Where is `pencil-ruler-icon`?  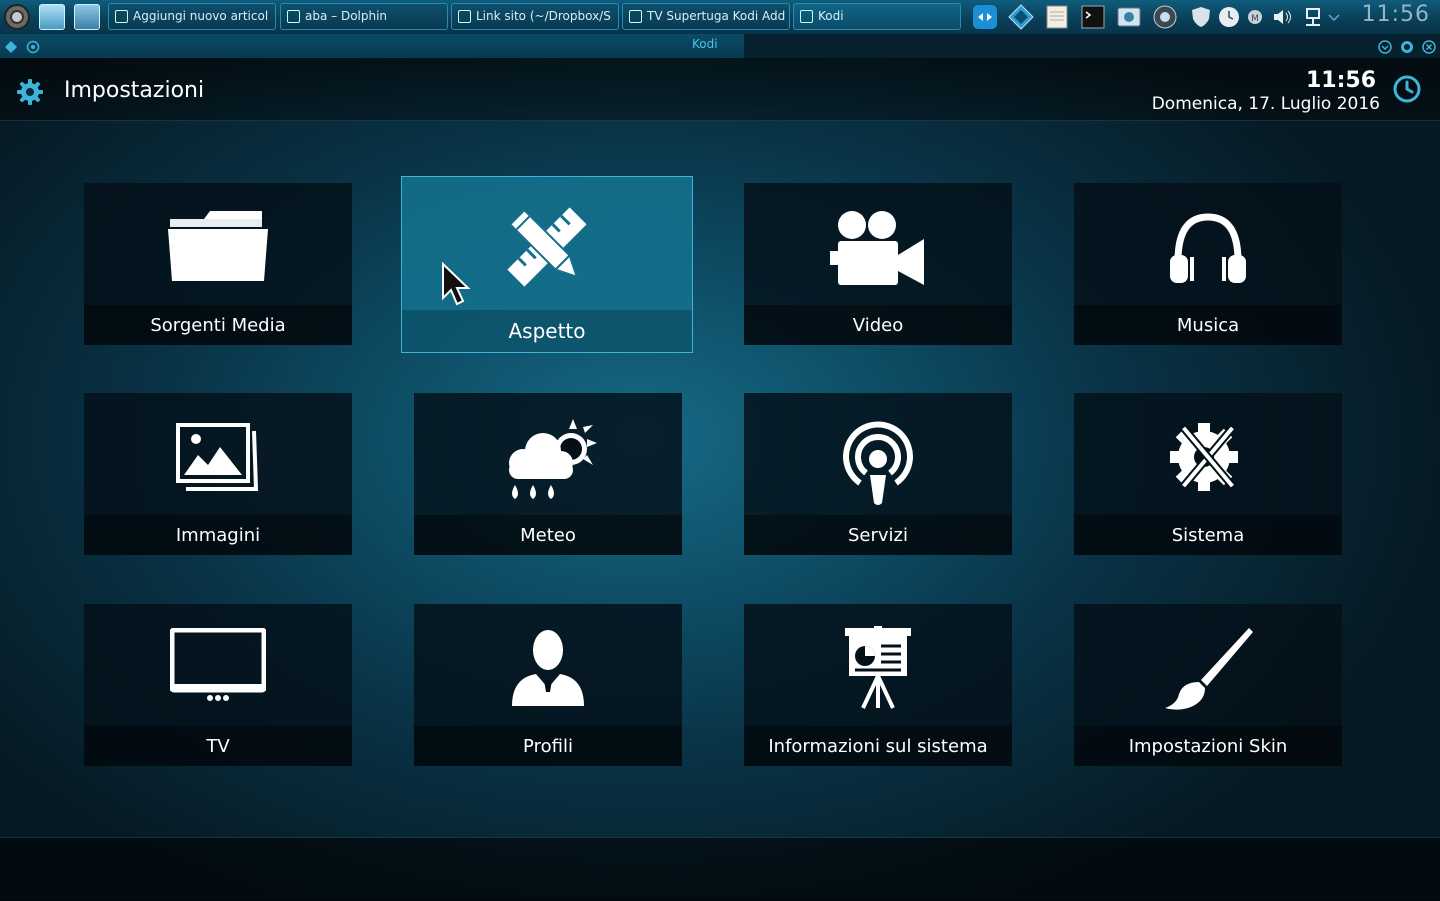 pencil-ruler-icon is located at coordinates (547, 249).